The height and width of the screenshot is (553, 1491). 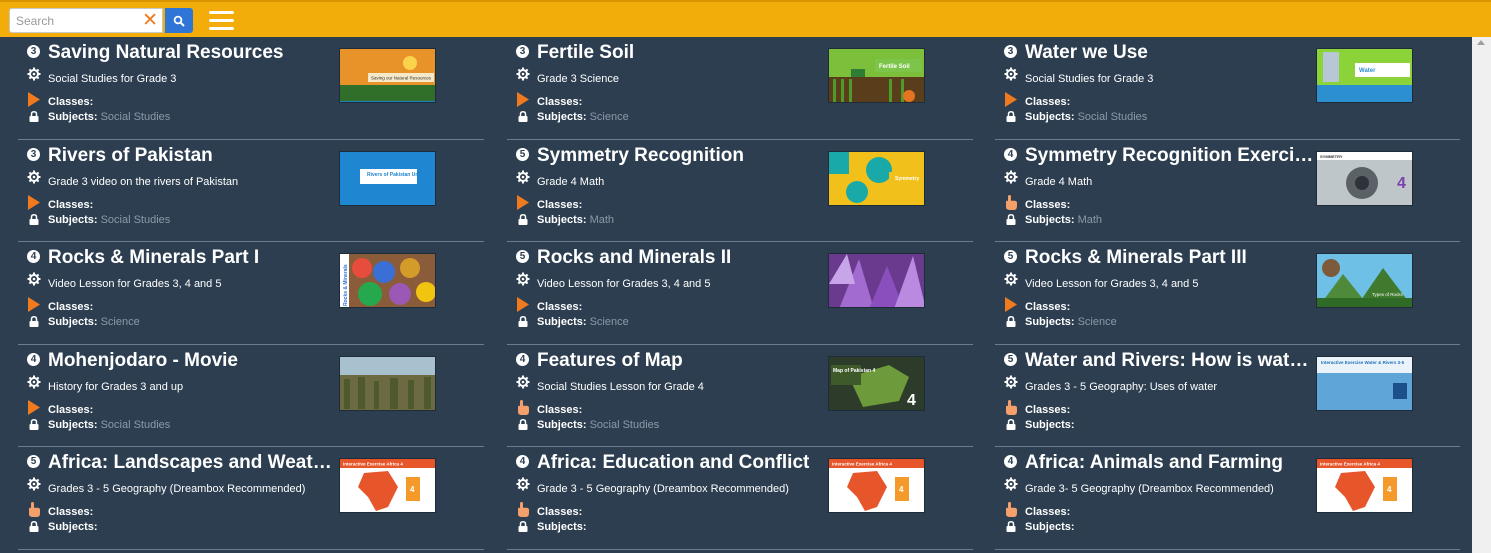 I want to click on close-icon: ✕, so click(x=150, y=20).